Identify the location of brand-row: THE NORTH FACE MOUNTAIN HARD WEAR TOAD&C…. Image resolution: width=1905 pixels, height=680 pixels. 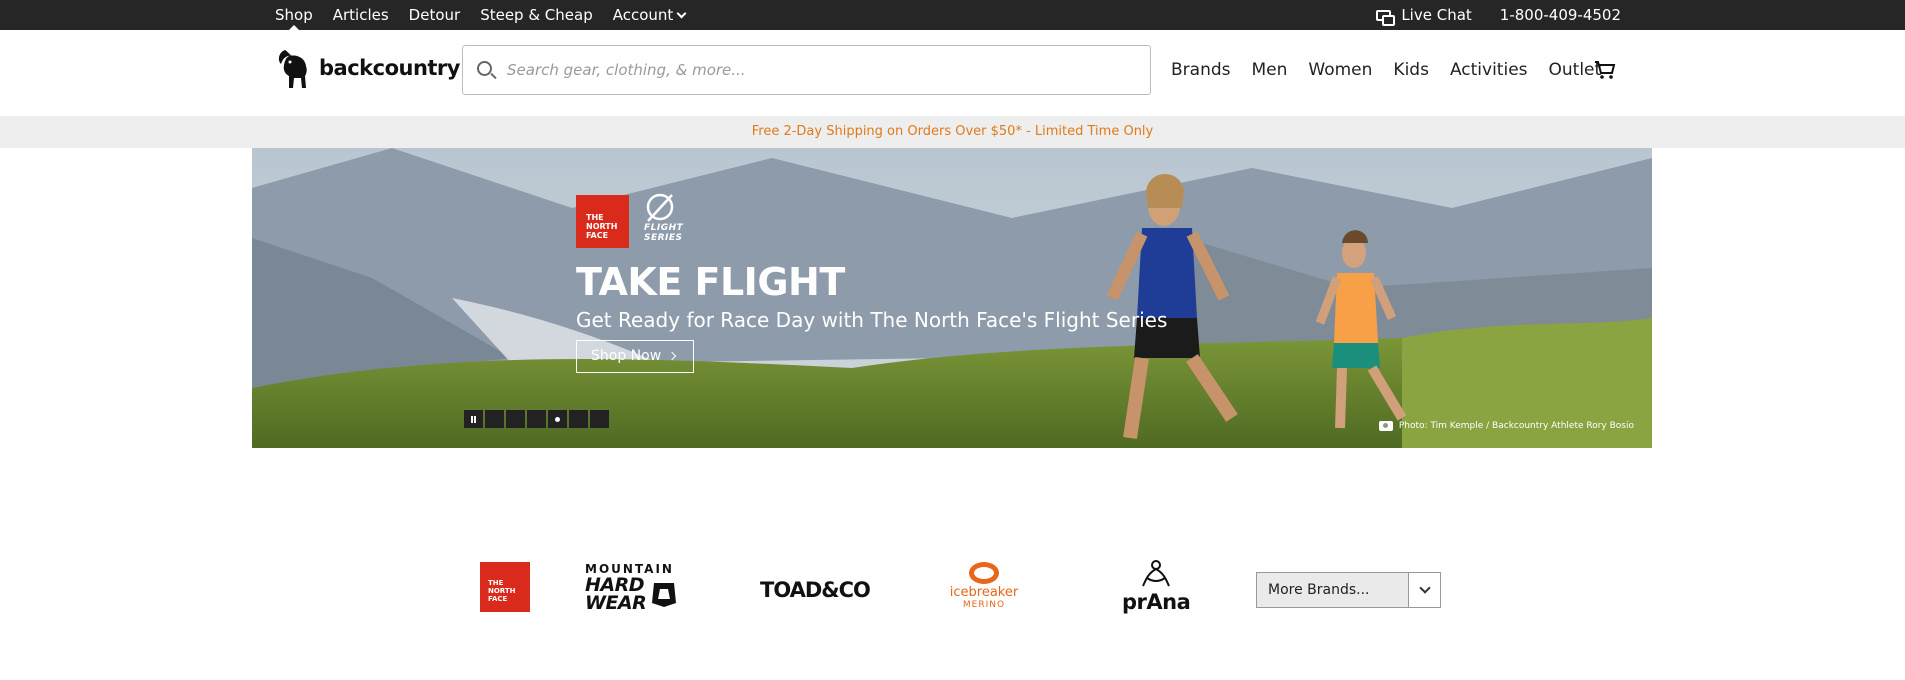
(952, 588).